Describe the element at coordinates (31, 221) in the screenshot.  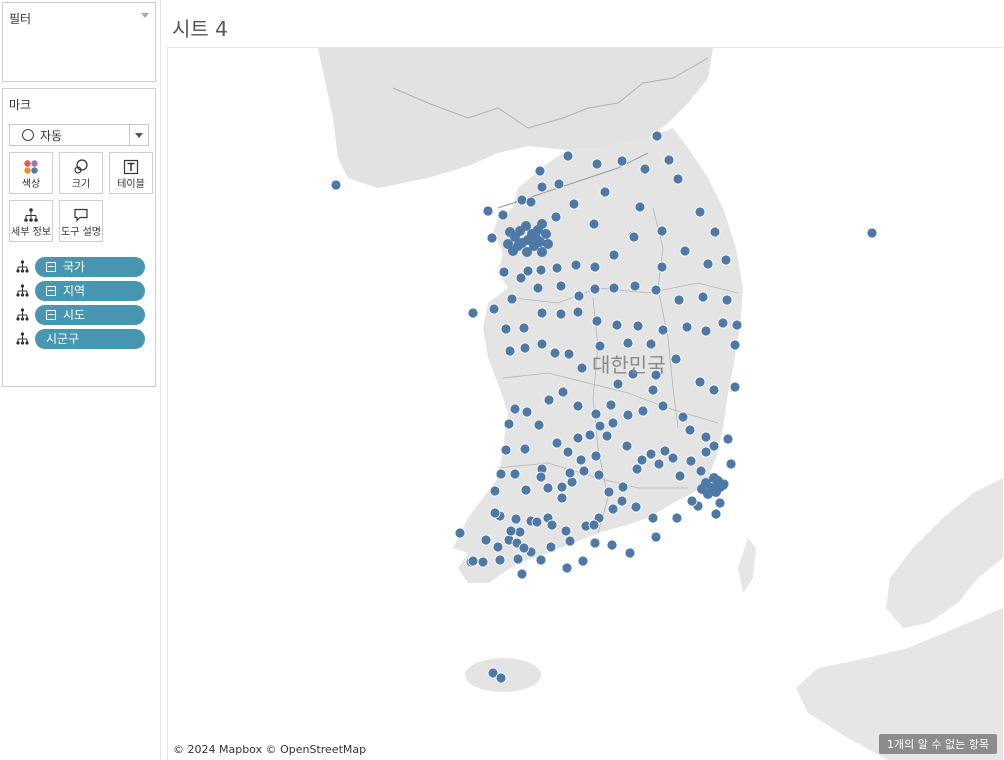
I see `detail-button: 세부 정보` at that location.